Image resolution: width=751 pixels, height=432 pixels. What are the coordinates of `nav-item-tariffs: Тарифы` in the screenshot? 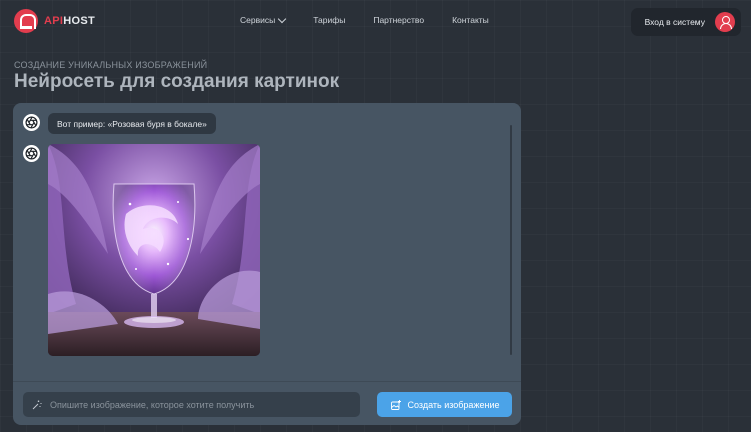 It's located at (329, 20).